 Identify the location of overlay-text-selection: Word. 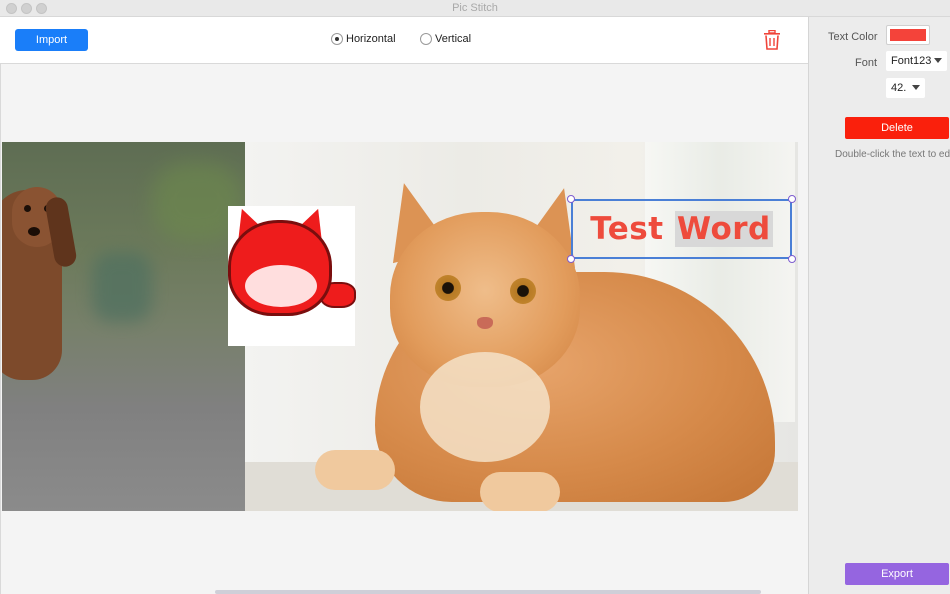
(723, 229).